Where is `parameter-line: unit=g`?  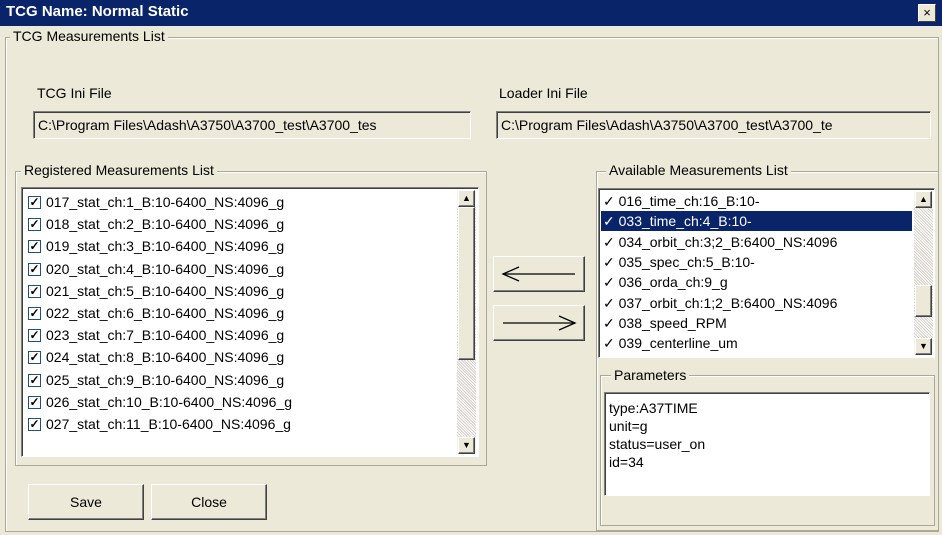
parameter-line: unit=g is located at coordinates (628, 426).